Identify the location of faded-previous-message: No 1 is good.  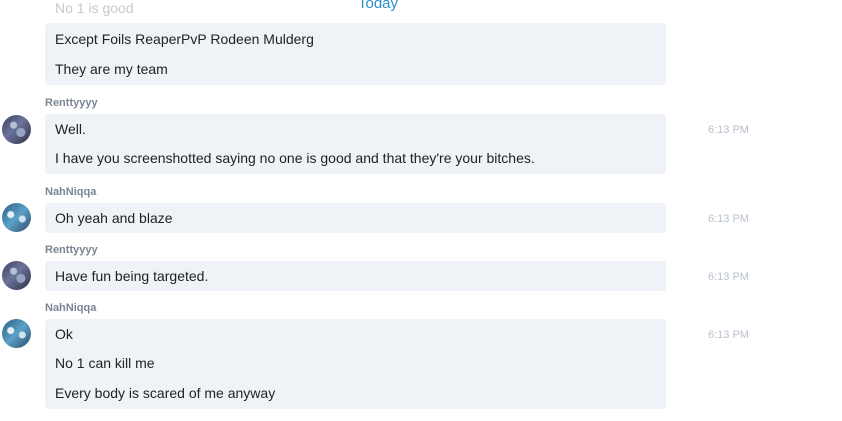
(94, 8).